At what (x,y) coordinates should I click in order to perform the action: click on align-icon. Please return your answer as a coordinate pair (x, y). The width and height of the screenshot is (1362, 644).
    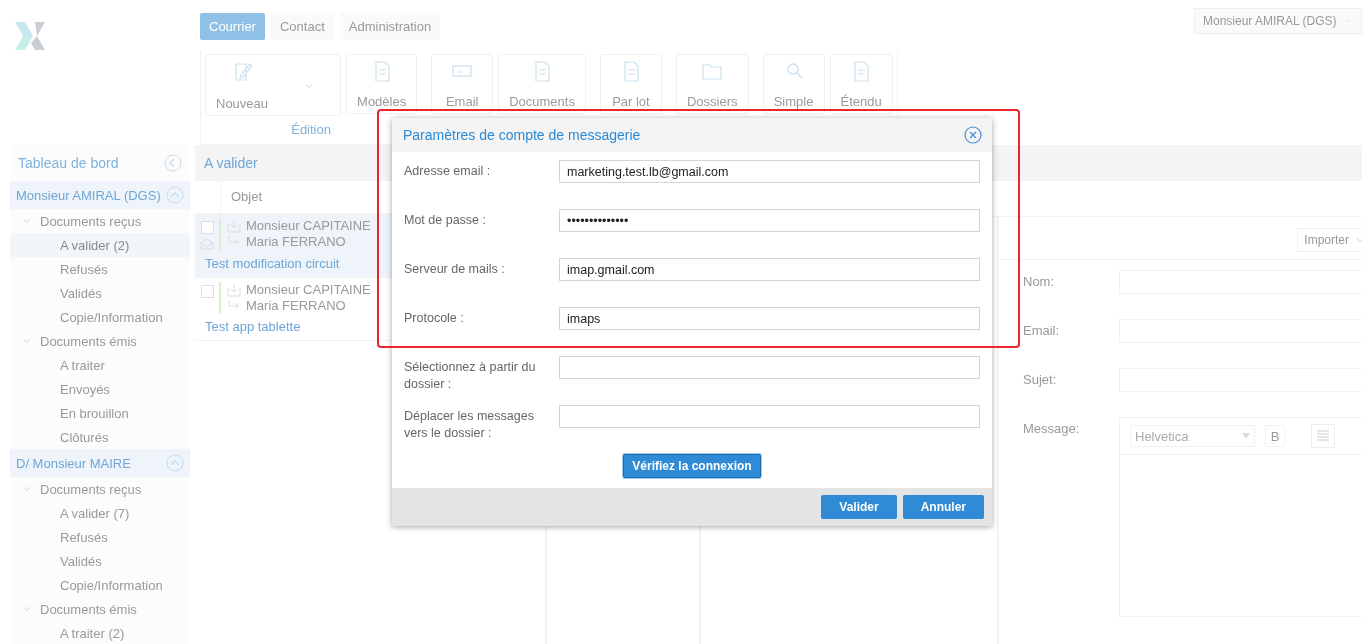
    Looking at the image, I should click on (1323, 436).